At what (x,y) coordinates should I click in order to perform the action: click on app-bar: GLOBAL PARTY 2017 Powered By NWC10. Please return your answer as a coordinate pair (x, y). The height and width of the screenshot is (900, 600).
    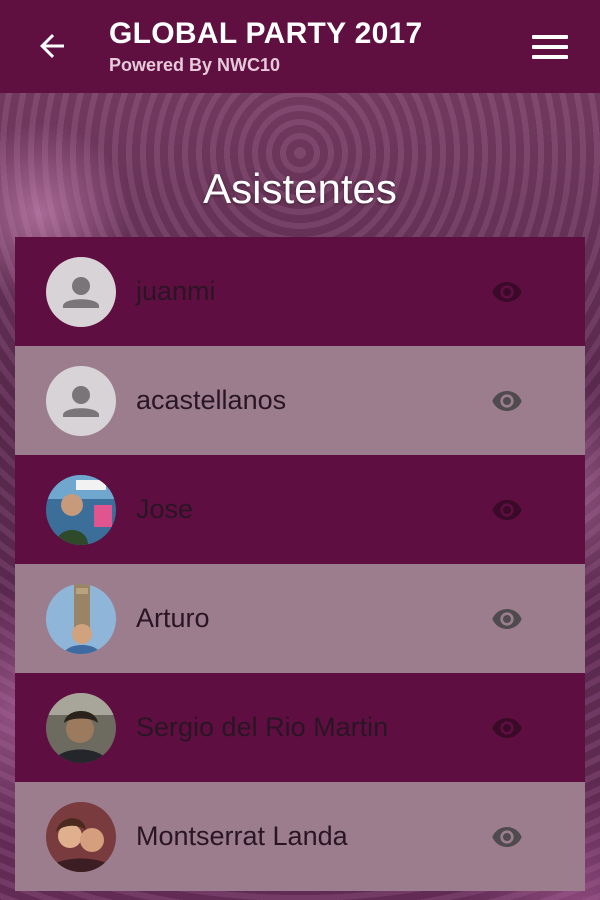
    Looking at the image, I should click on (300, 46).